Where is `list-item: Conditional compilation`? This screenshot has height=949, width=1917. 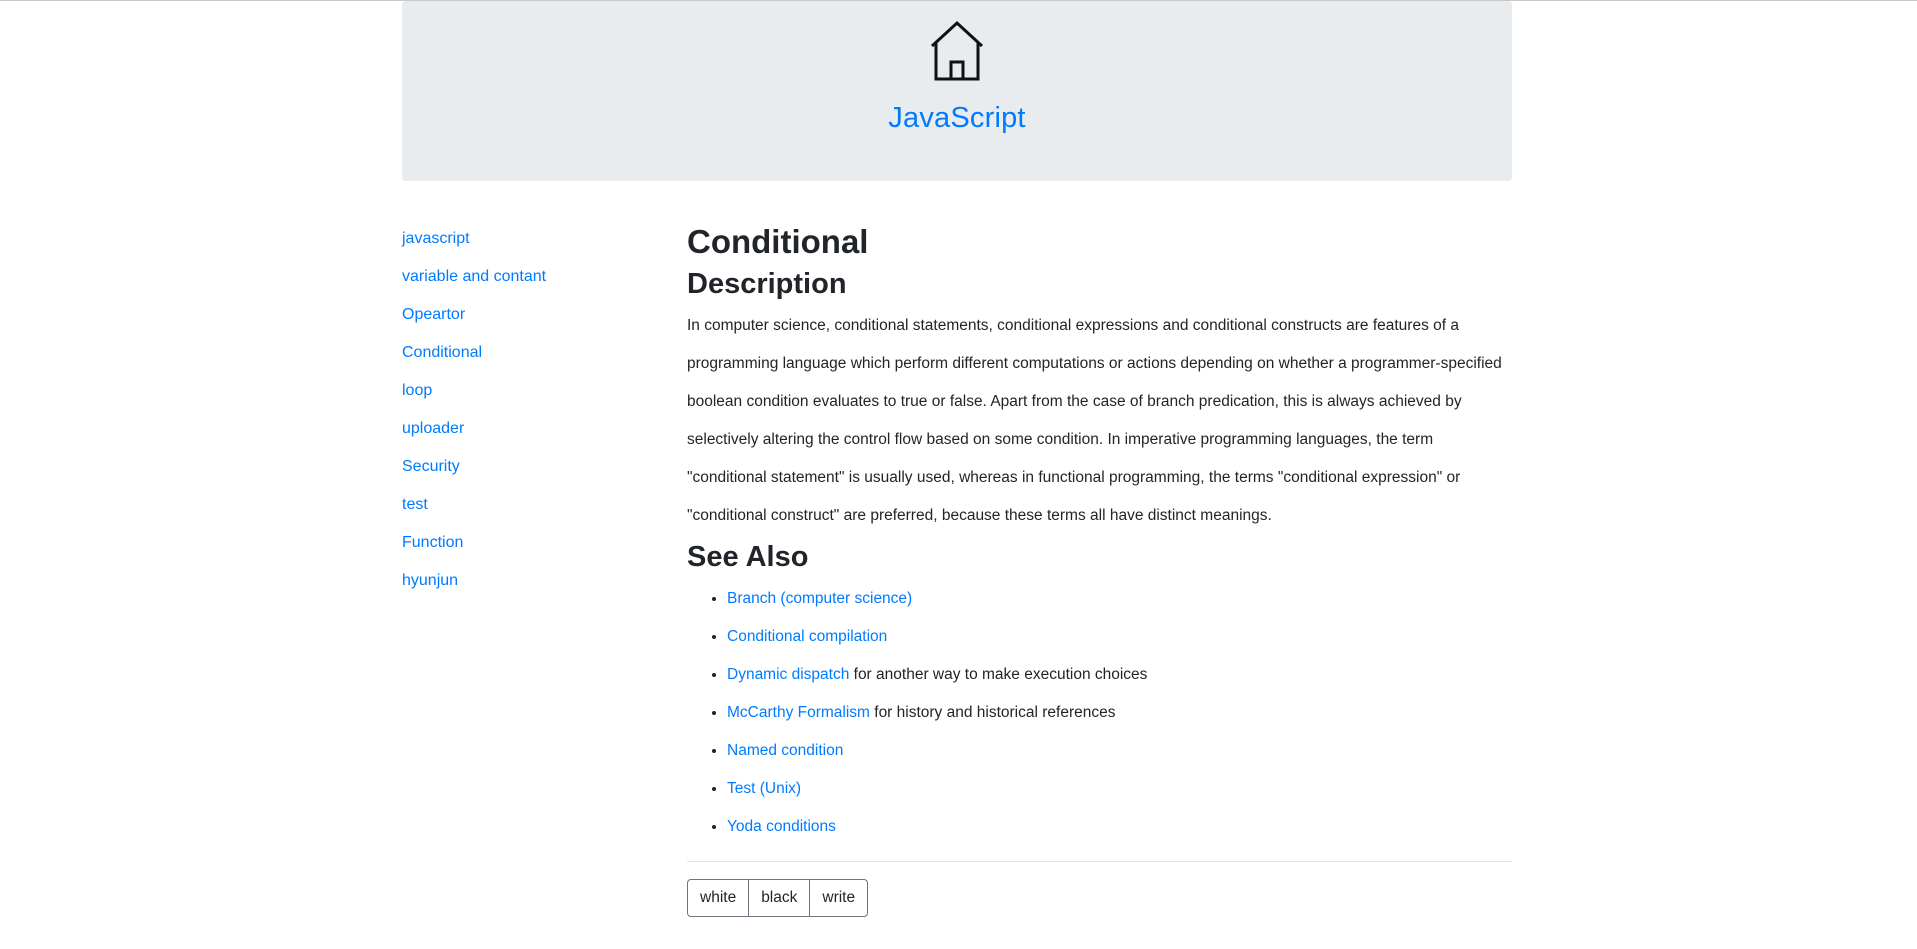 list-item: Conditional compilation is located at coordinates (1119, 637).